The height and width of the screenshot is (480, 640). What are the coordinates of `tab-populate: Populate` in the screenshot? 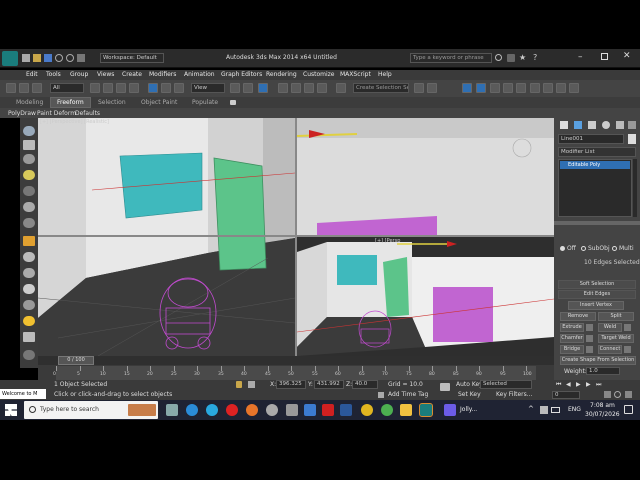 It's located at (205, 102).